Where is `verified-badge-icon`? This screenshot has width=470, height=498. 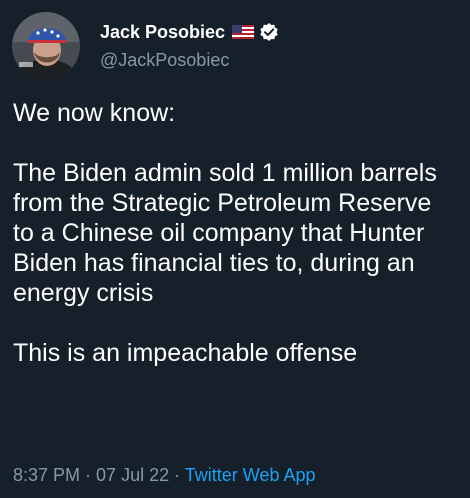 verified-badge-icon is located at coordinates (269, 32).